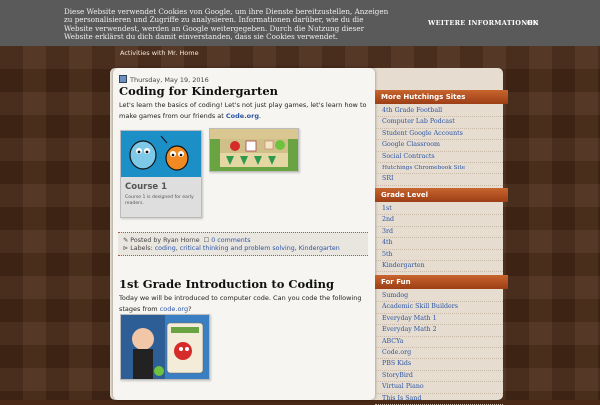 The width and height of the screenshot is (600, 405). Describe the element at coordinates (439, 210) in the screenshot. I see `sidebar-link: 1st` at that location.